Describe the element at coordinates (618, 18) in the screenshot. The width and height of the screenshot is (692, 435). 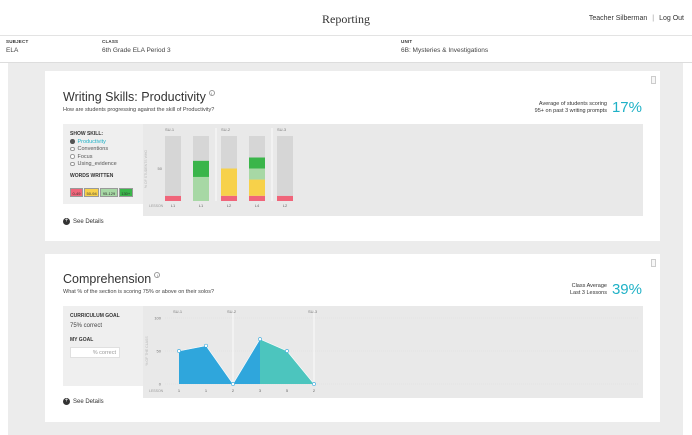
I see `teacher-name: Teacher Silberman` at that location.